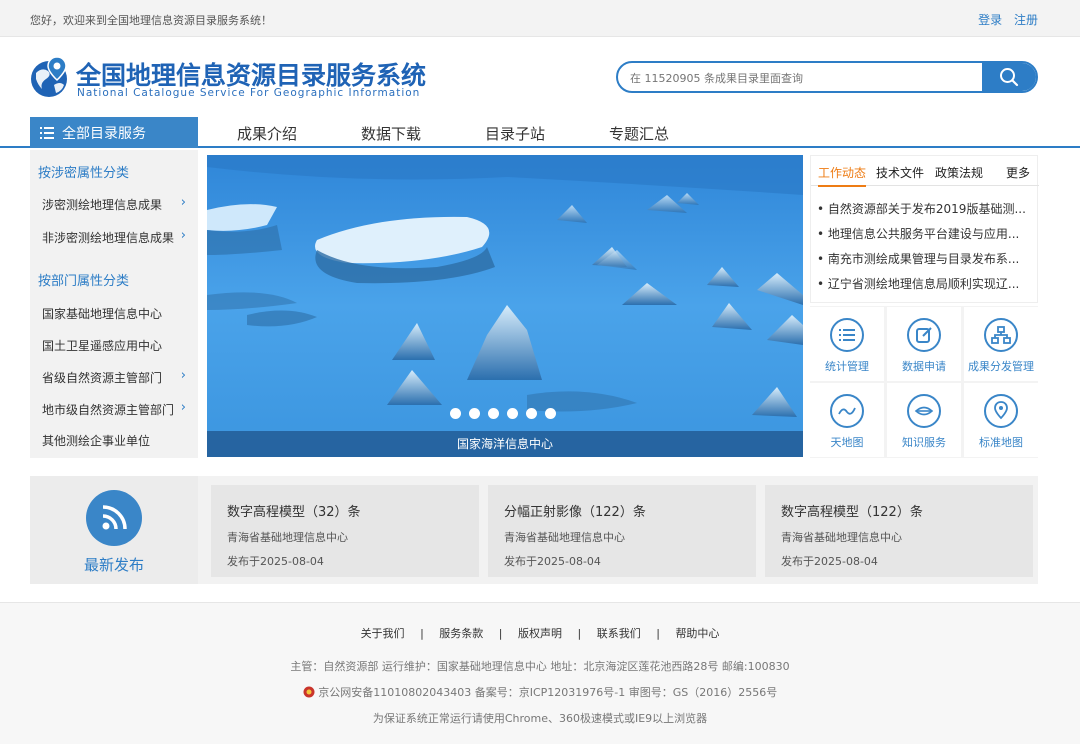 The width and height of the screenshot is (1080, 744). I want to click on nav-item-topics: 专题汇总, so click(639, 133).